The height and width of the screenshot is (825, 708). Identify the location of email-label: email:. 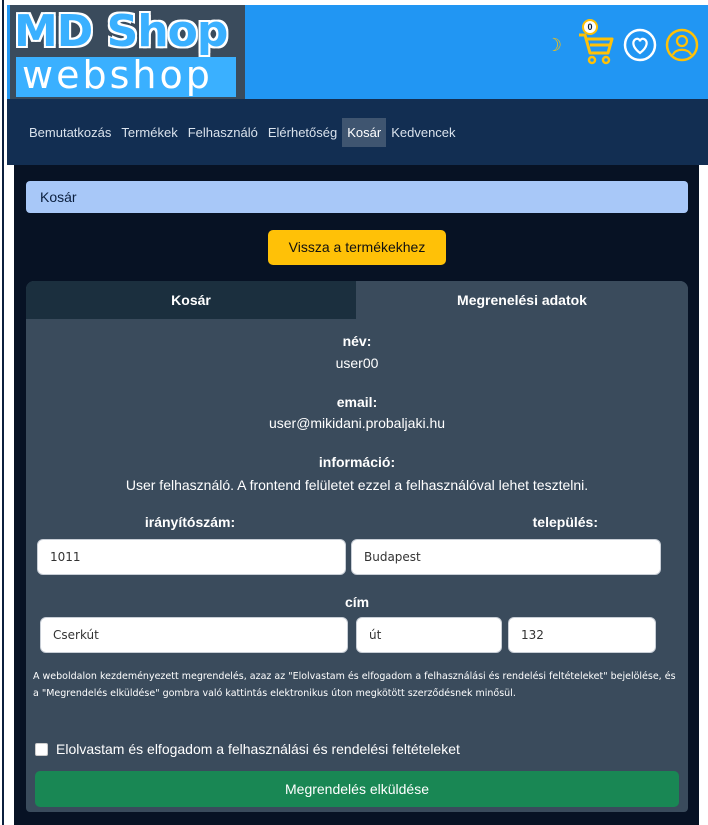
(357, 402).